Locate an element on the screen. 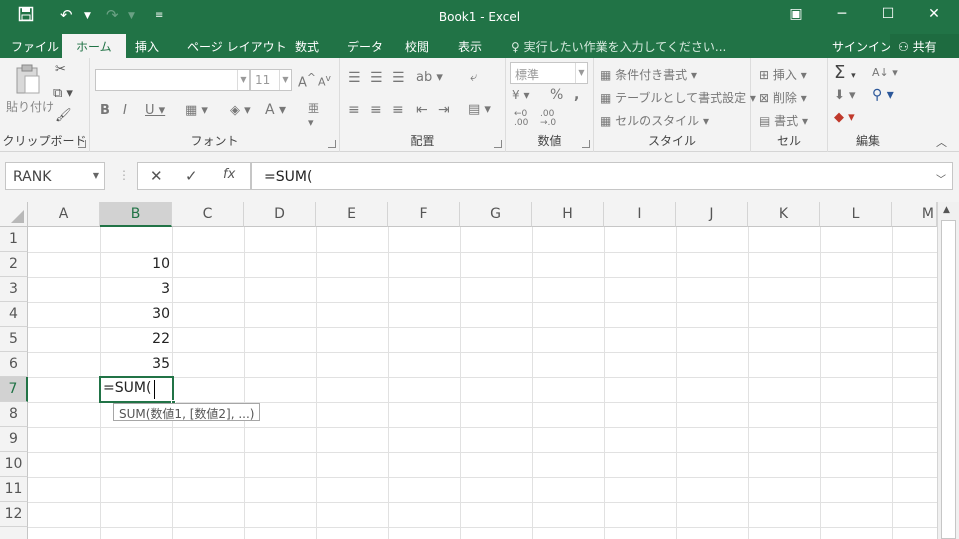 This screenshot has height=539, width=959. maximize-icon: ☐ is located at coordinates (888, 14).